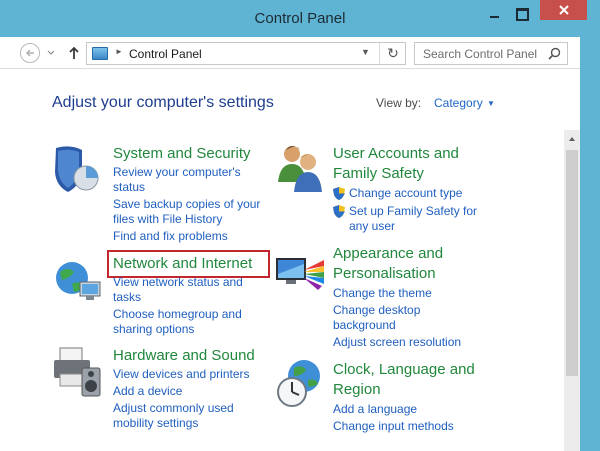 This screenshot has height=451, width=600. What do you see at coordinates (405, 193) in the screenshot?
I see `link-change-account-type: Change account type` at bounding box center [405, 193].